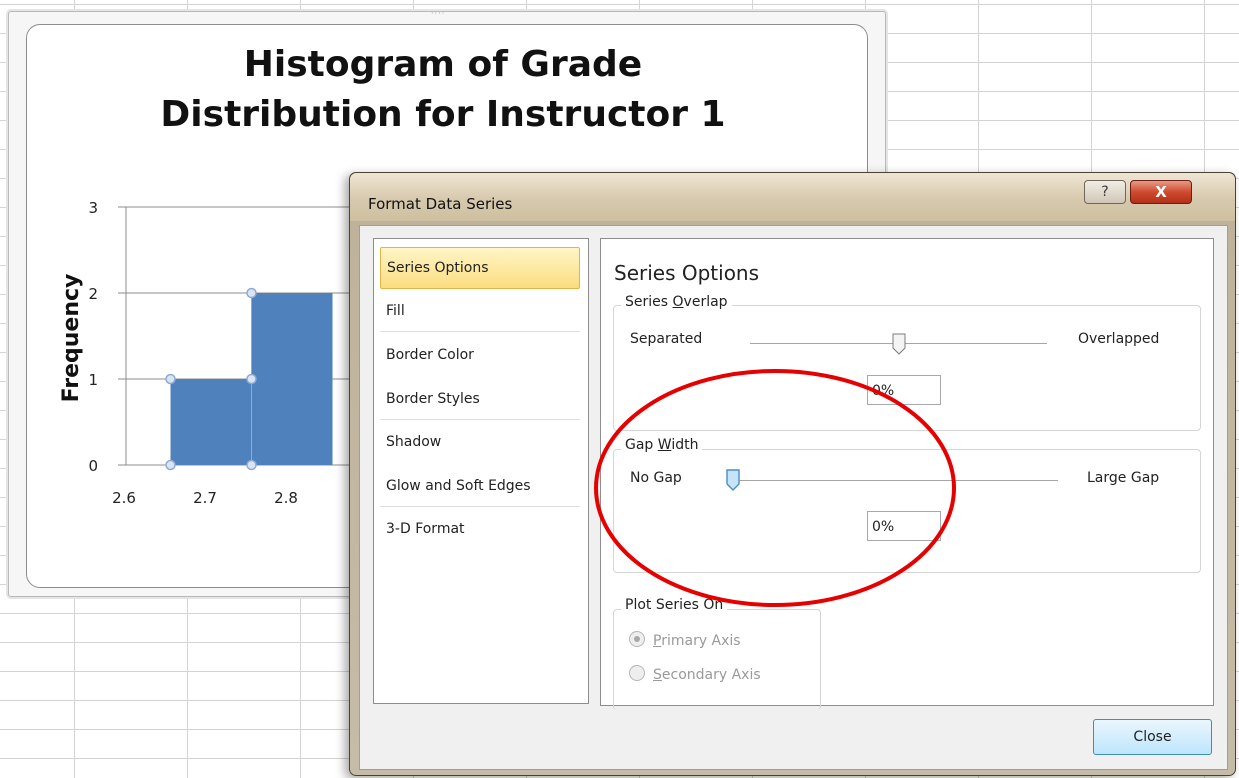  What do you see at coordinates (93, 380) in the screenshot?
I see `y-tick-label: 1` at bounding box center [93, 380].